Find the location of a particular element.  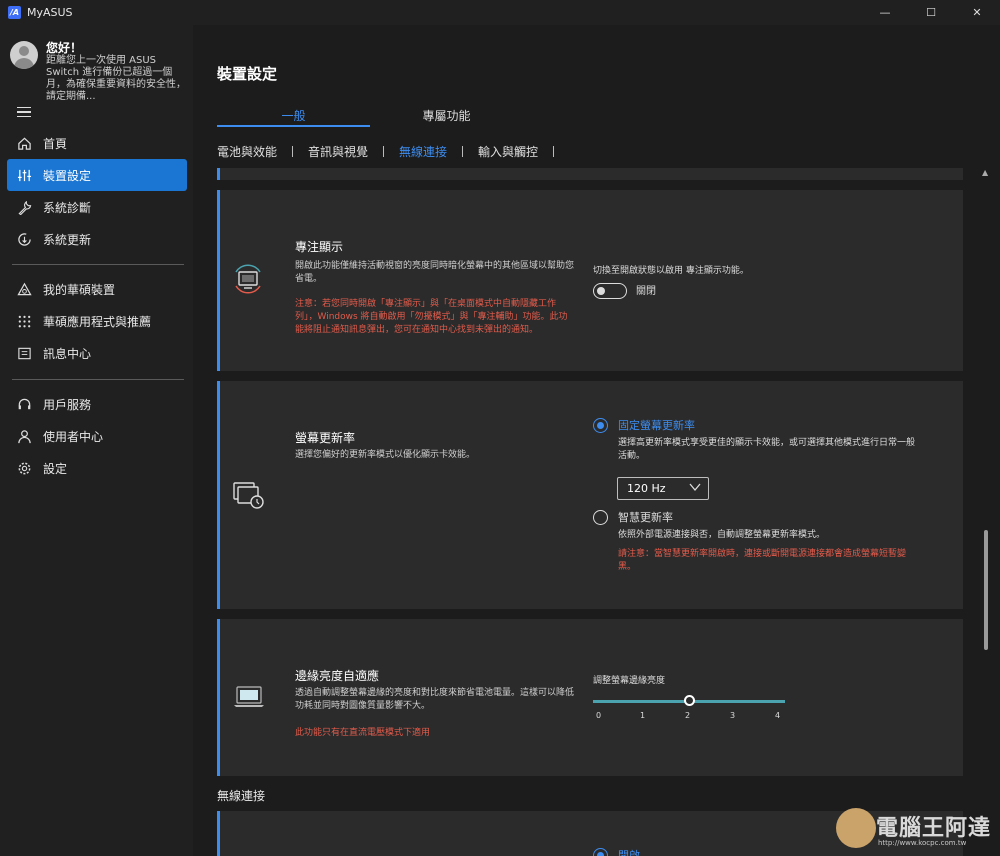

window-controls: — ☐ ✕ is located at coordinates (931, 12).